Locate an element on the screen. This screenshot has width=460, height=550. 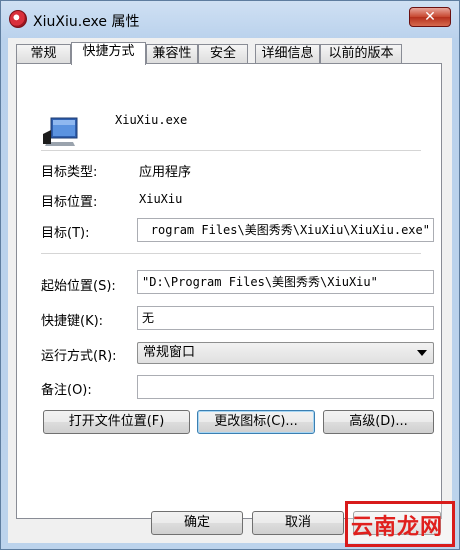
hotkey-label: 快捷键(K): is located at coordinates (72, 321).